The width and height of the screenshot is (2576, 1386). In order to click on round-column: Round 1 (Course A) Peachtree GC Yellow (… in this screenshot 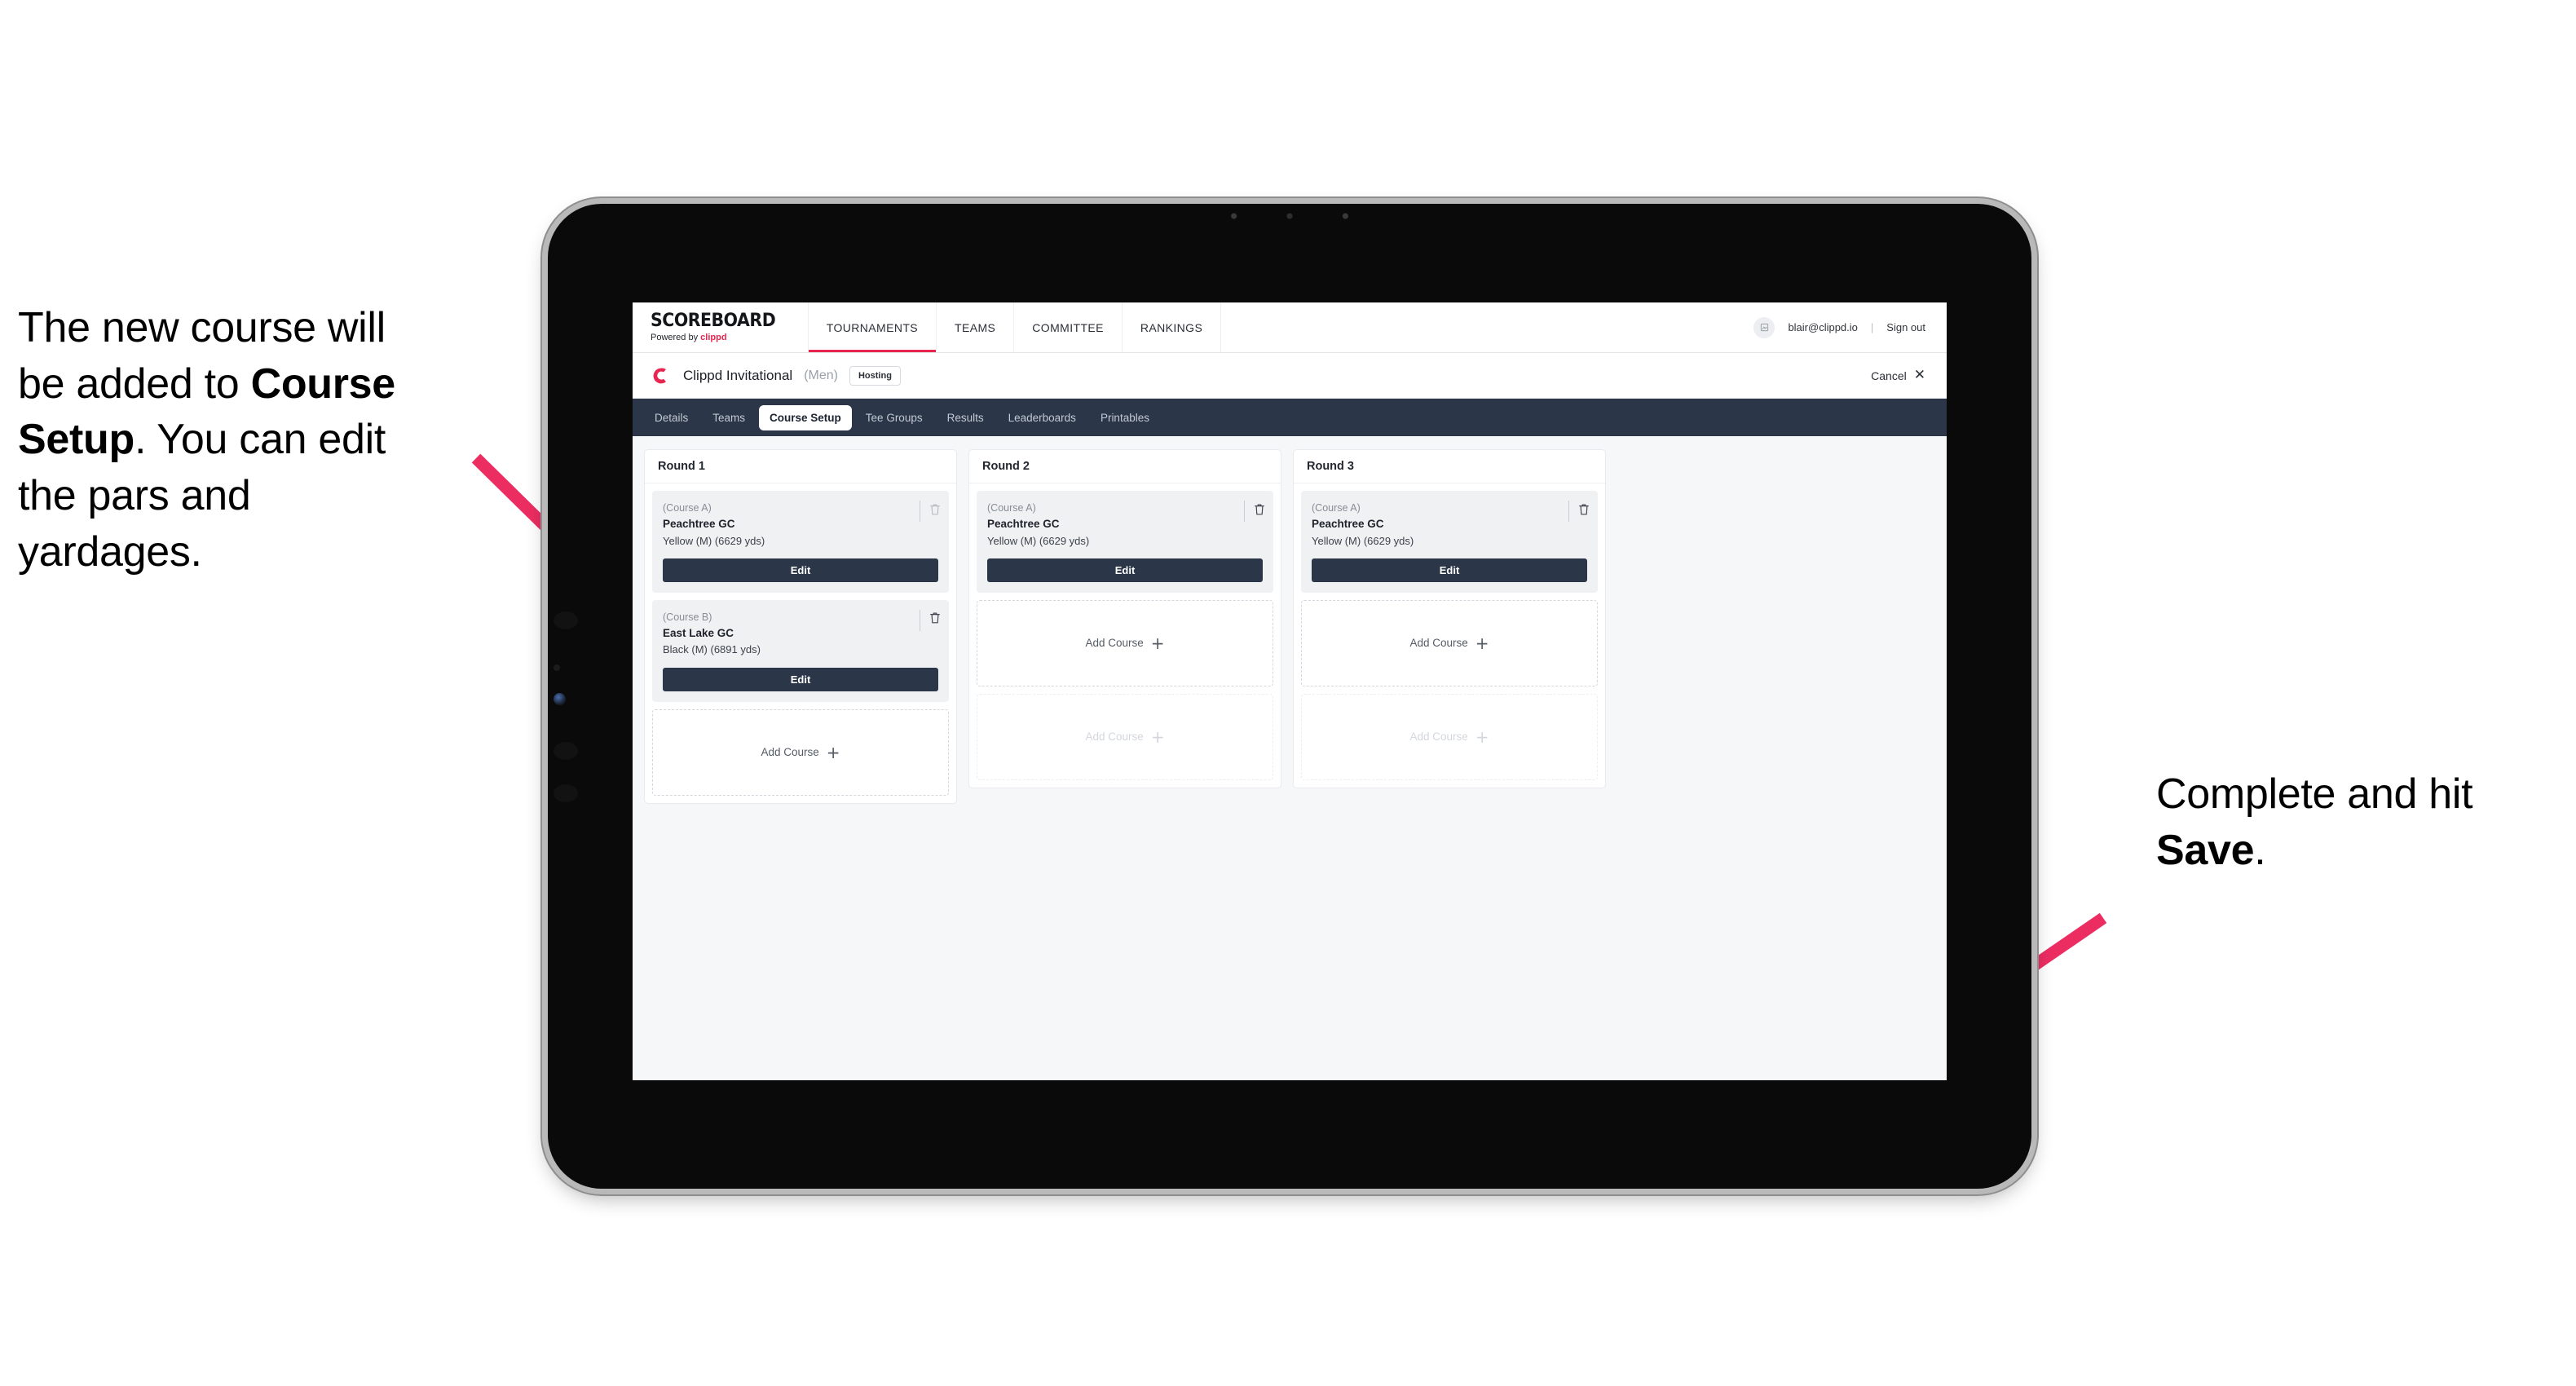, I will do `click(800, 626)`.